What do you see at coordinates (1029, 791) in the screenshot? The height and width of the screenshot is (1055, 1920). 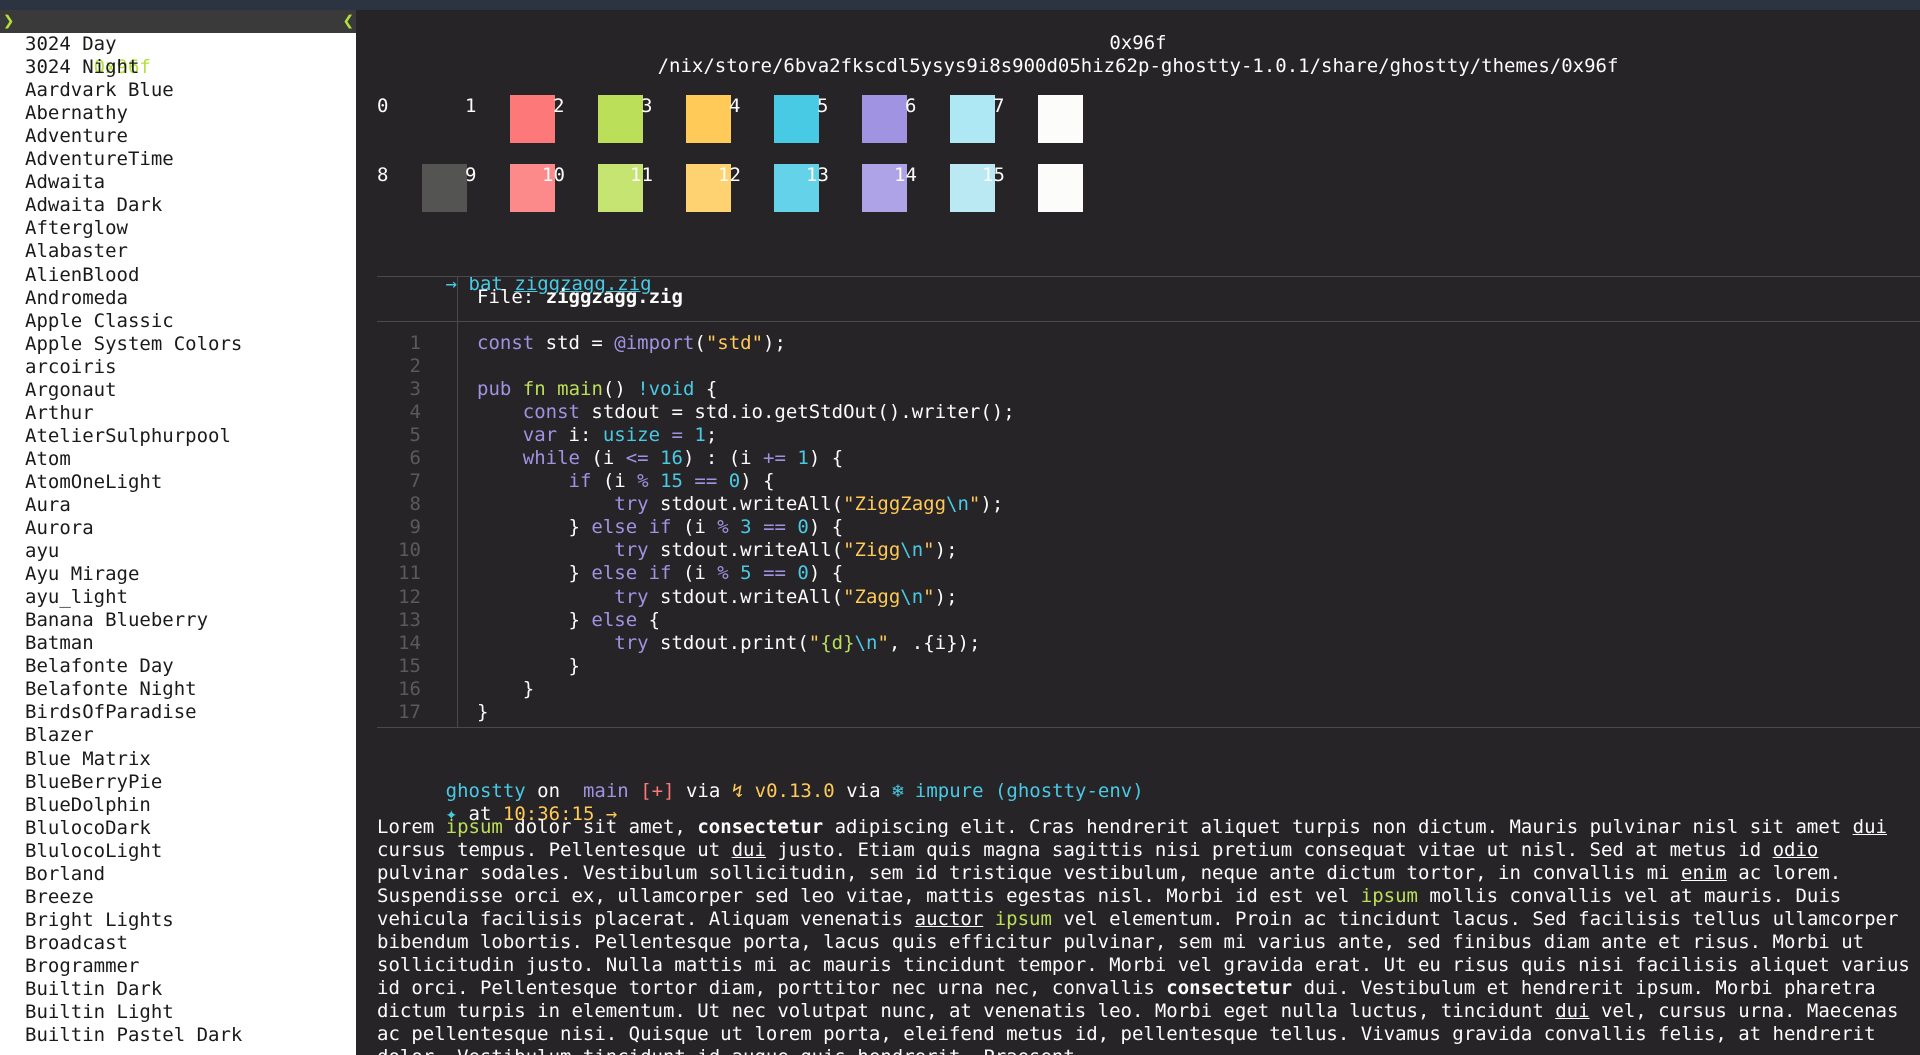 I see `nix-env: impure (ghostty-env)` at bounding box center [1029, 791].